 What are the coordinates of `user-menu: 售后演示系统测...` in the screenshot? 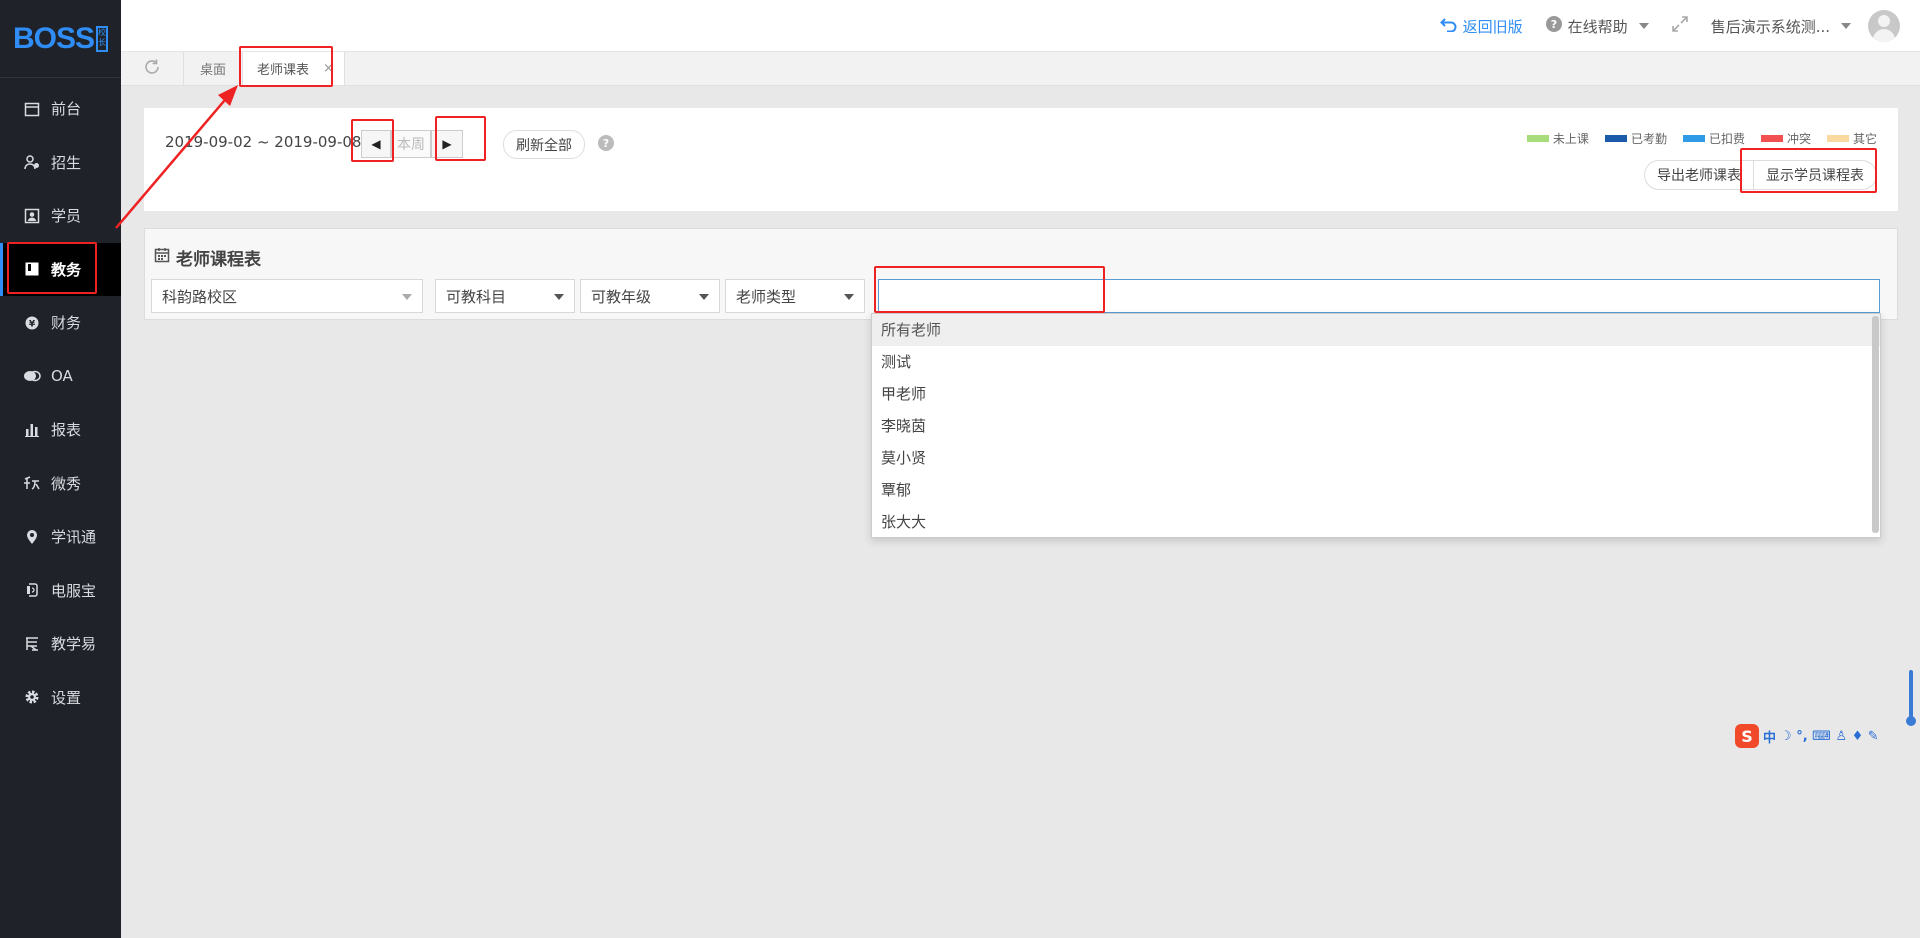 It's located at (1805, 26).